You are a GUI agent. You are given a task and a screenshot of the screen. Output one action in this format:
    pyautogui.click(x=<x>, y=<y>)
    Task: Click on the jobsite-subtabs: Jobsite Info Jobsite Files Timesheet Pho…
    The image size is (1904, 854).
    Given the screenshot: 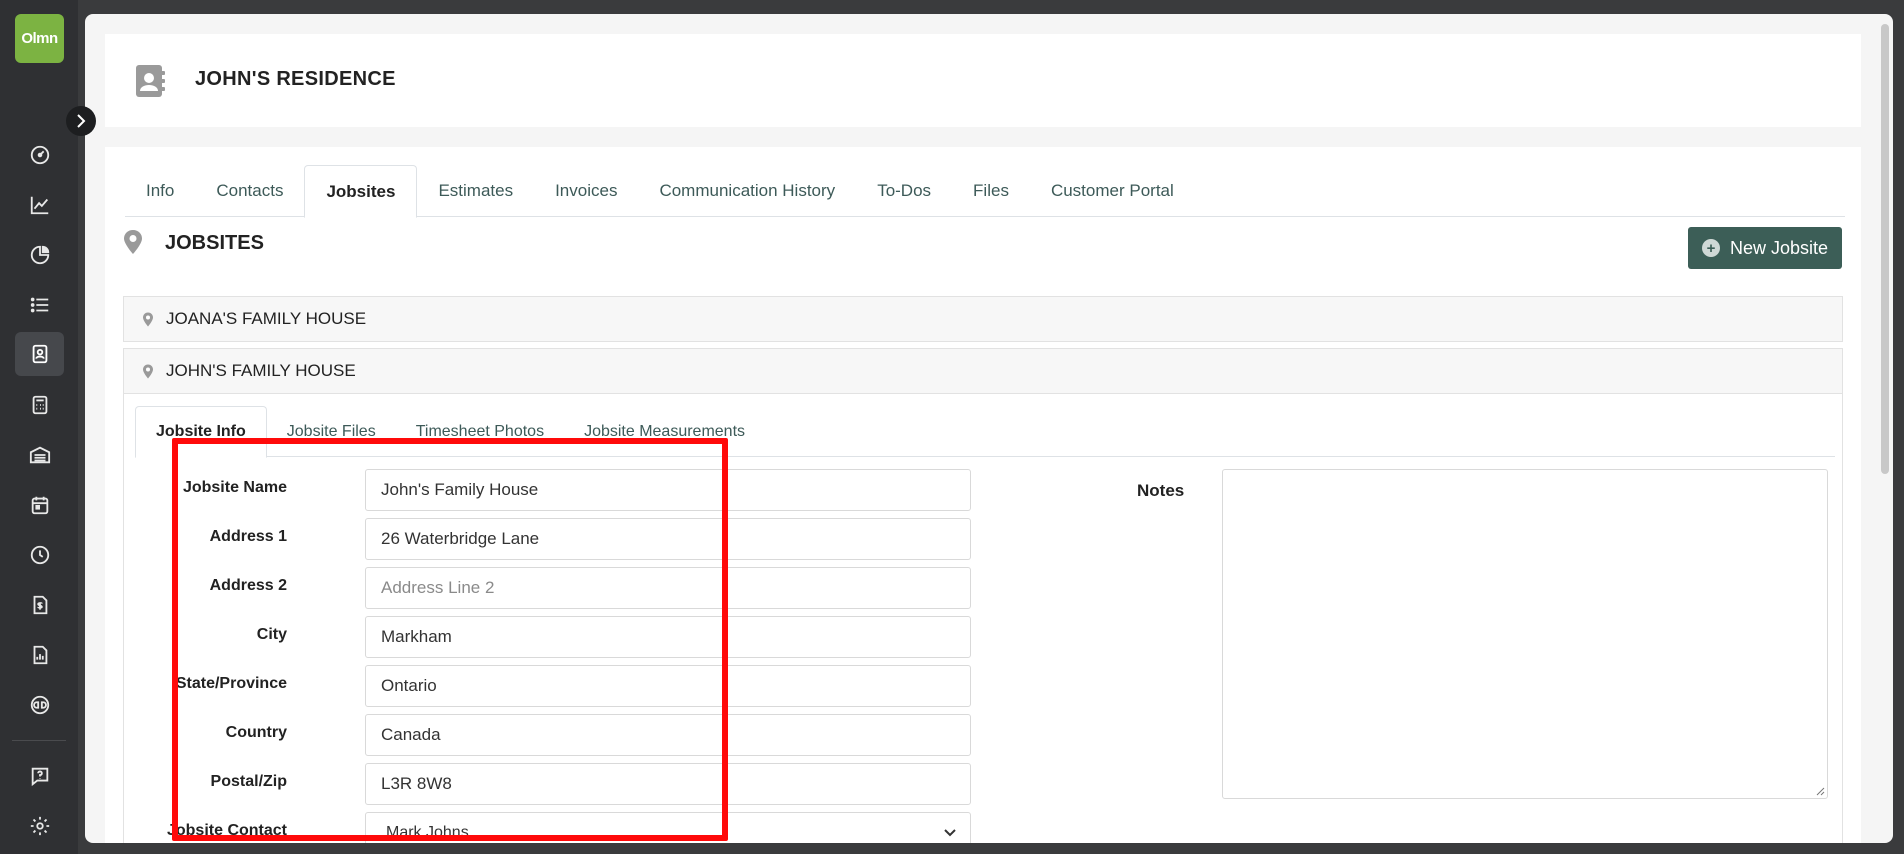 What is the action you would take?
    pyautogui.click(x=985, y=432)
    